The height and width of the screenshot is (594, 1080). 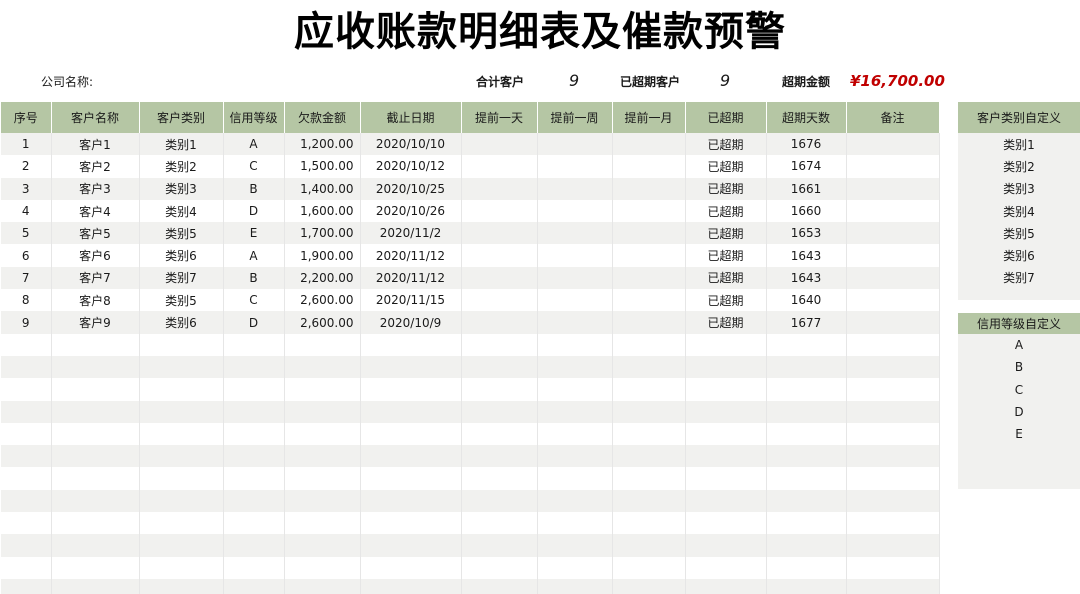 I want to click on header-due-date: 截止日期, so click(x=411, y=117).